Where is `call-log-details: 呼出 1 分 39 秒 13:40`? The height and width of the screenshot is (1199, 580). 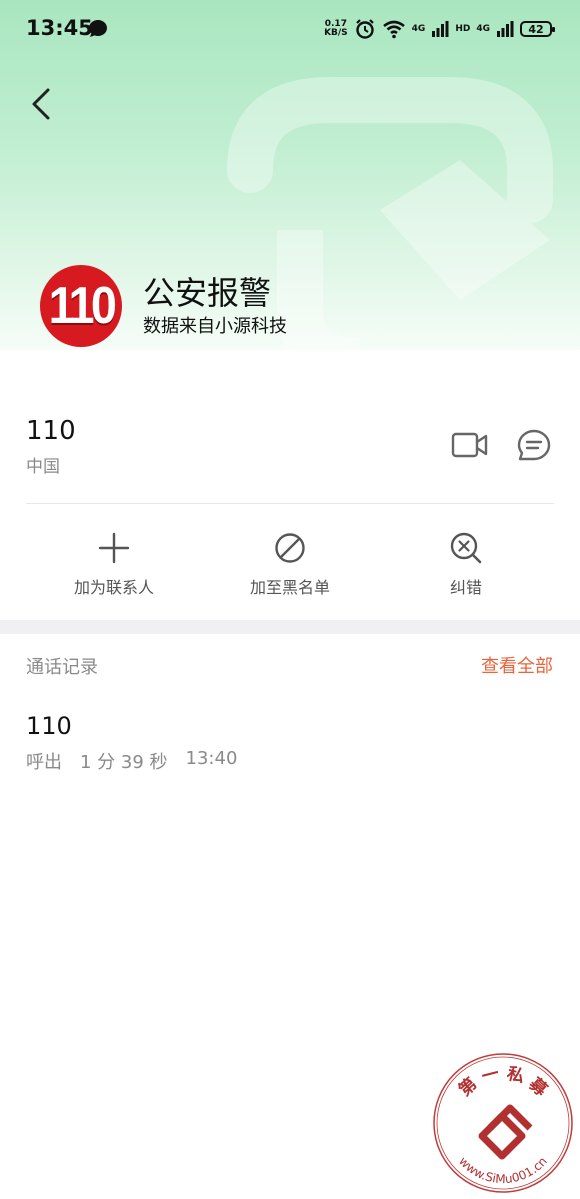
call-log-details: 呼出 1 分 39 秒 13:40 is located at coordinates (131, 761).